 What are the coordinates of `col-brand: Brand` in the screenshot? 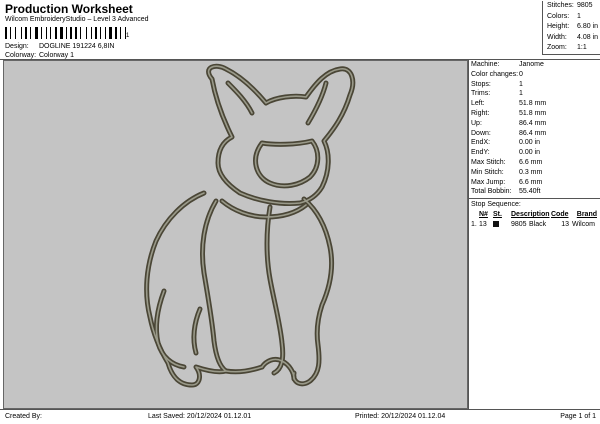 It's located at (586, 215).